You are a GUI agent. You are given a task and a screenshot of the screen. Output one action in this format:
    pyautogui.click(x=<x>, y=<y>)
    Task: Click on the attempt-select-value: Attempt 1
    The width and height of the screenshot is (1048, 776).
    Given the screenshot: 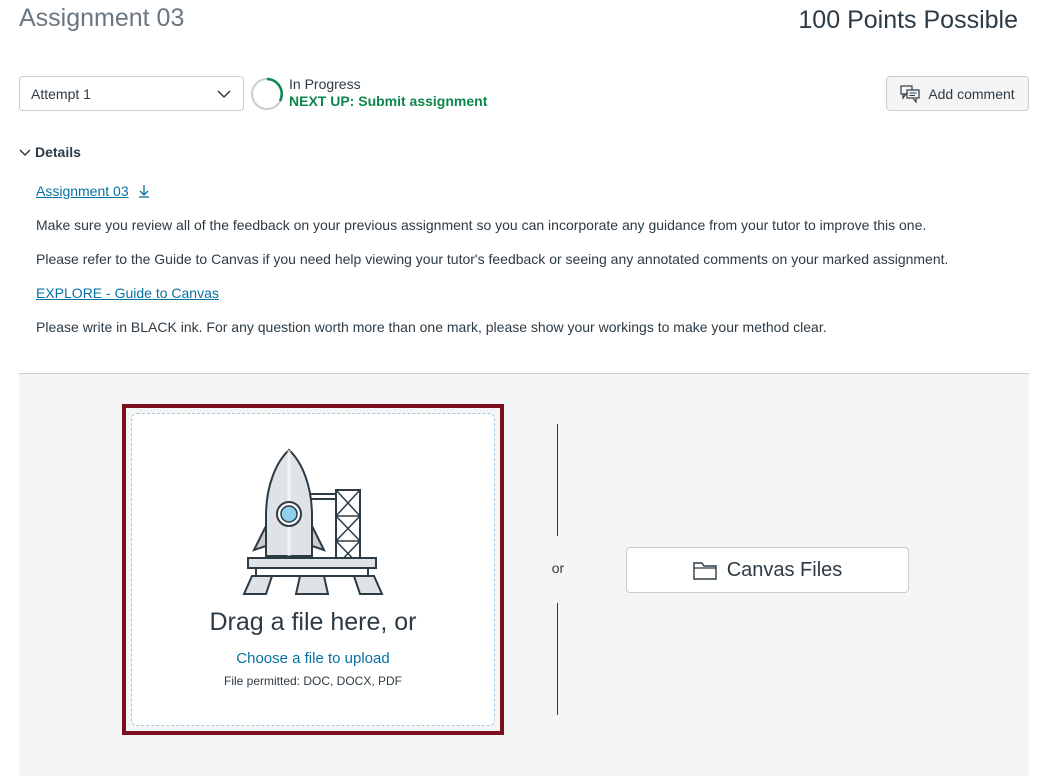 What is the action you would take?
    pyautogui.click(x=61, y=93)
    